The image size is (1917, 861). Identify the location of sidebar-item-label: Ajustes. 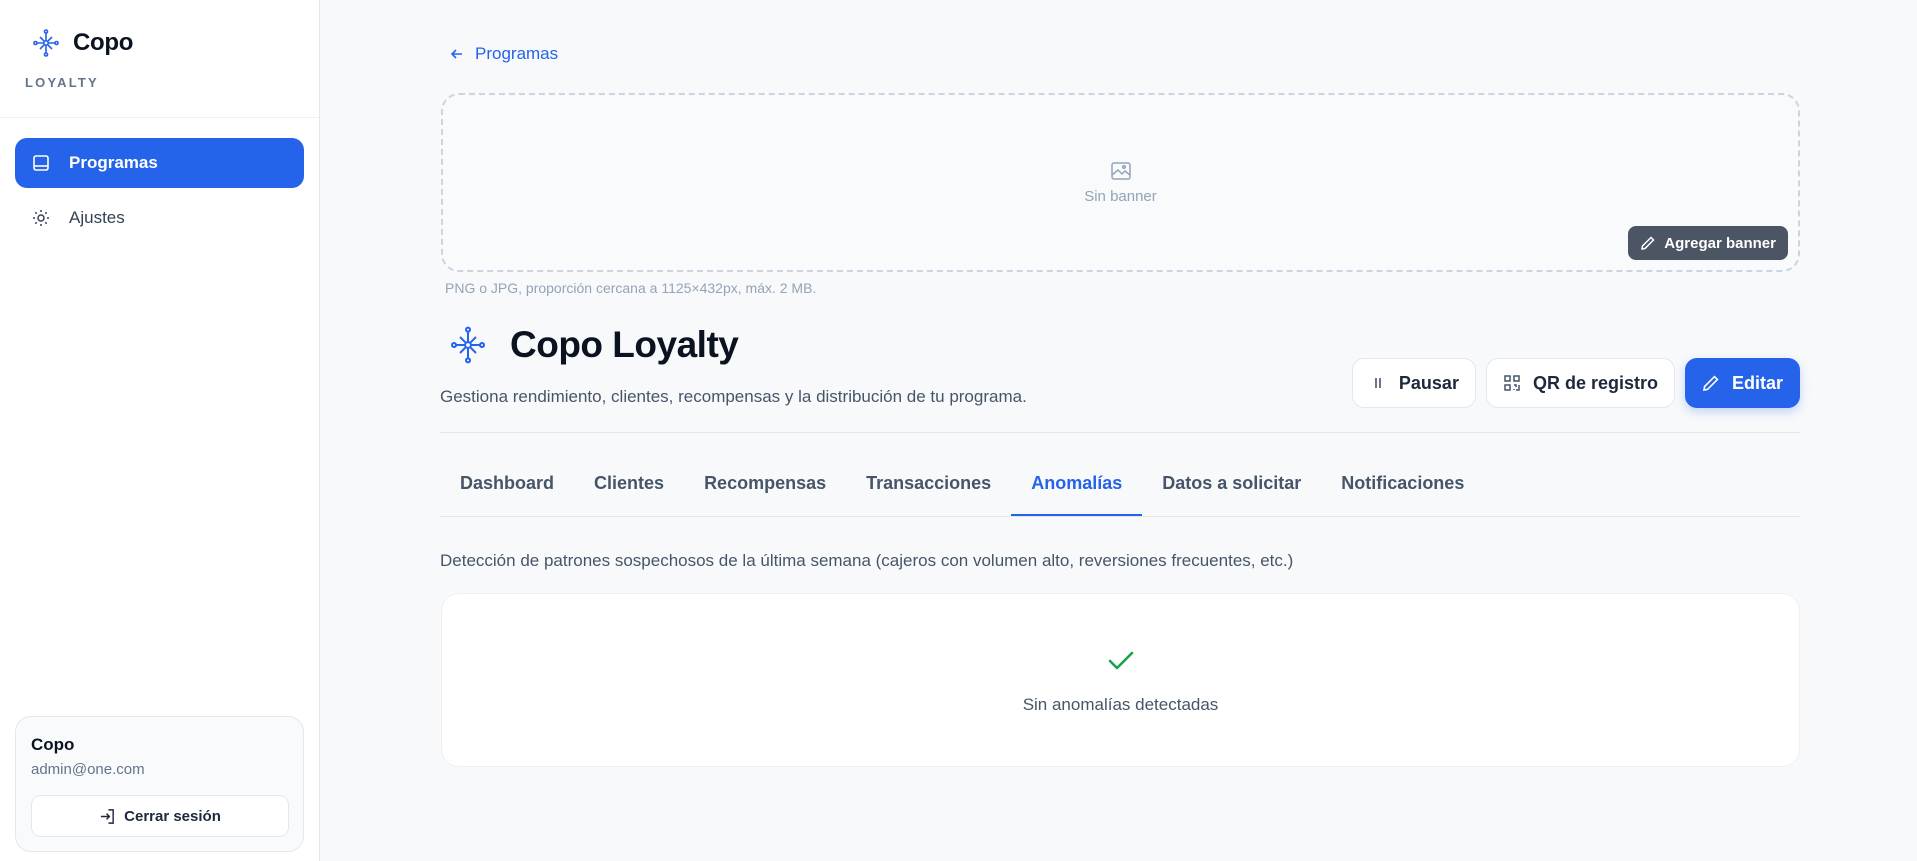
(97, 217).